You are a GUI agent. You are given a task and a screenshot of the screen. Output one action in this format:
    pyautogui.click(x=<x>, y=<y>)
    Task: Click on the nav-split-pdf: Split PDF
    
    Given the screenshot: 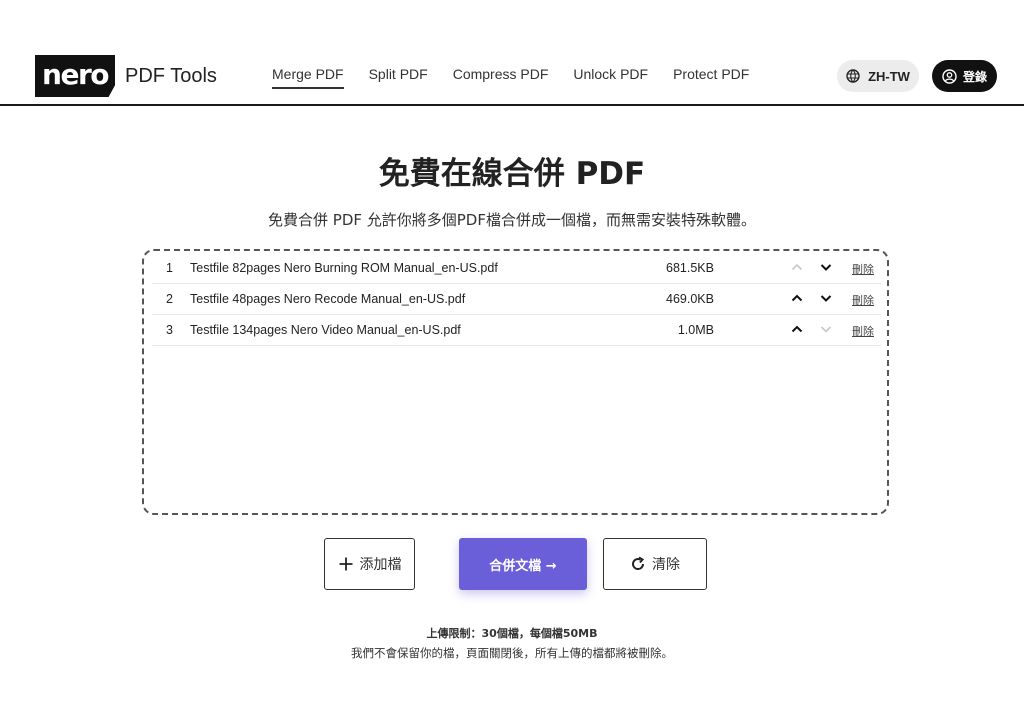 What is the action you would take?
    pyautogui.click(x=398, y=77)
    